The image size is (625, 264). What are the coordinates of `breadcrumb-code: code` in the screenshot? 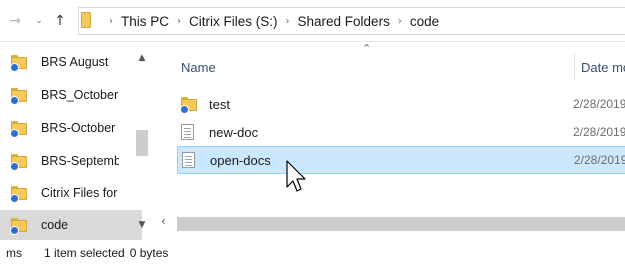 It's located at (424, 21).